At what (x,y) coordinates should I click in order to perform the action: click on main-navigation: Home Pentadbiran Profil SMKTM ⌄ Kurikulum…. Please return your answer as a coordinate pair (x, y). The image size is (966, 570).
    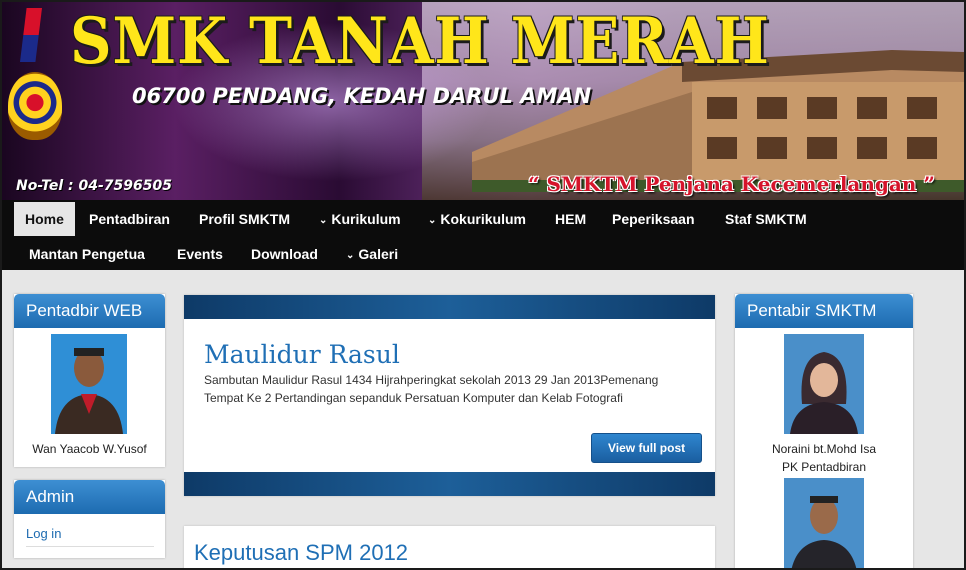
    Looking at the image, I should click on (483, 235).